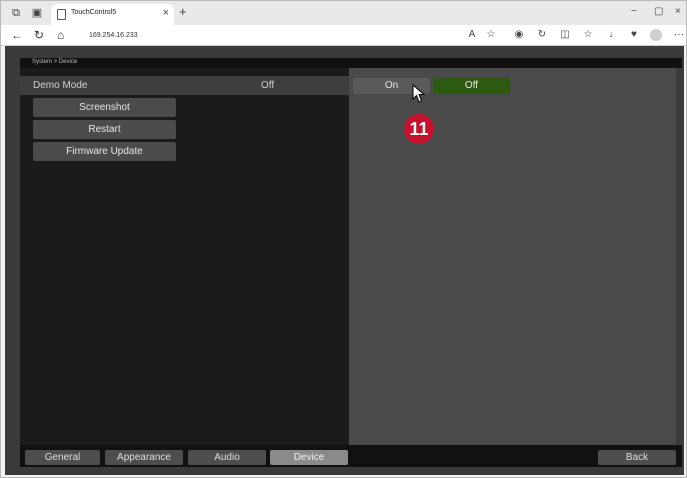 The width and height of the screenshot is (687, 478). What do you see at coordinates (55, 62) in the screenshot?
I see `breadcrumb: System > Device` at bounding box center [55, 62].